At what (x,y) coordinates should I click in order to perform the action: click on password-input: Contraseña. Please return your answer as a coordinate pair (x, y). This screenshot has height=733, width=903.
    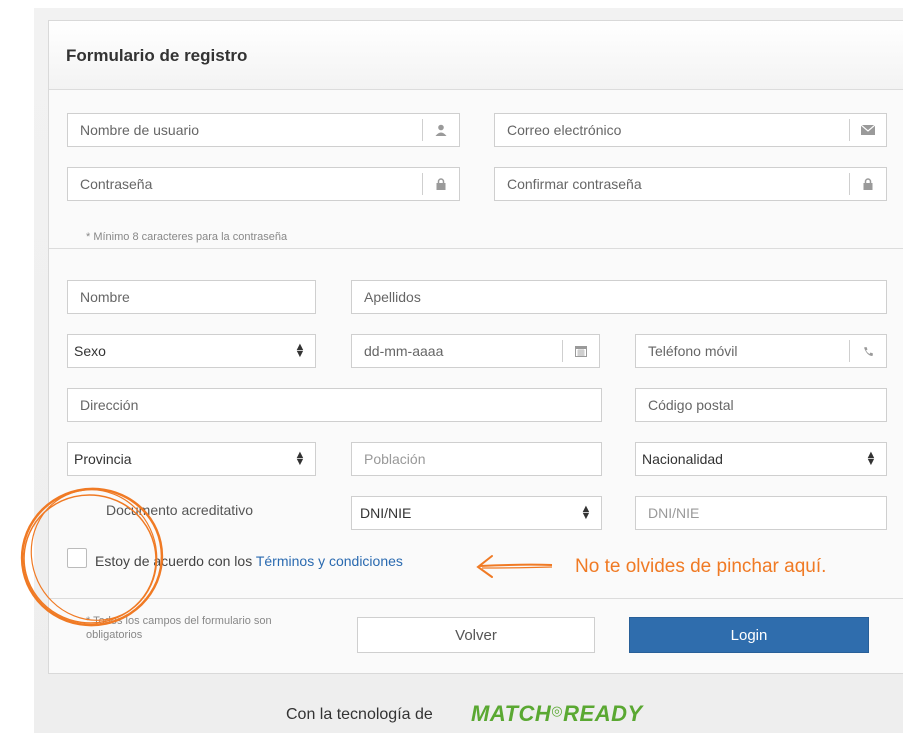
    Looking at the image, I should click on (245, 184).